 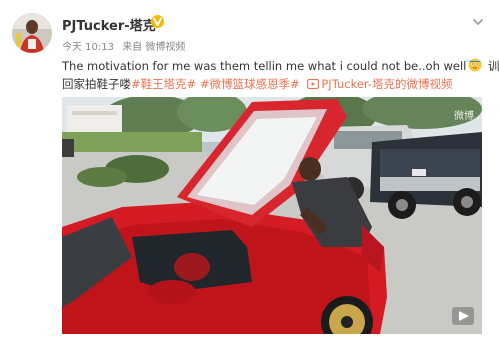 I want to click on post-time: 今天 10:13, so click(x=88, y=47).